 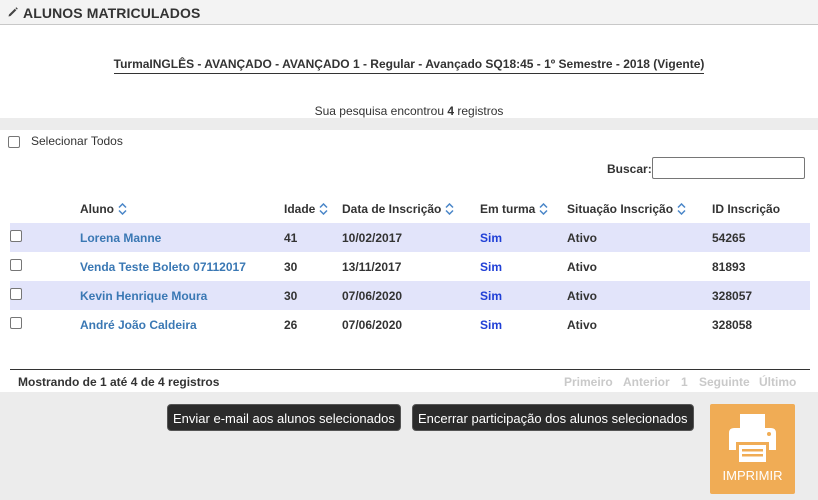 I want to click on student-name-link: Venda Teste Boleto 07112017, so click(x=182, y=266).